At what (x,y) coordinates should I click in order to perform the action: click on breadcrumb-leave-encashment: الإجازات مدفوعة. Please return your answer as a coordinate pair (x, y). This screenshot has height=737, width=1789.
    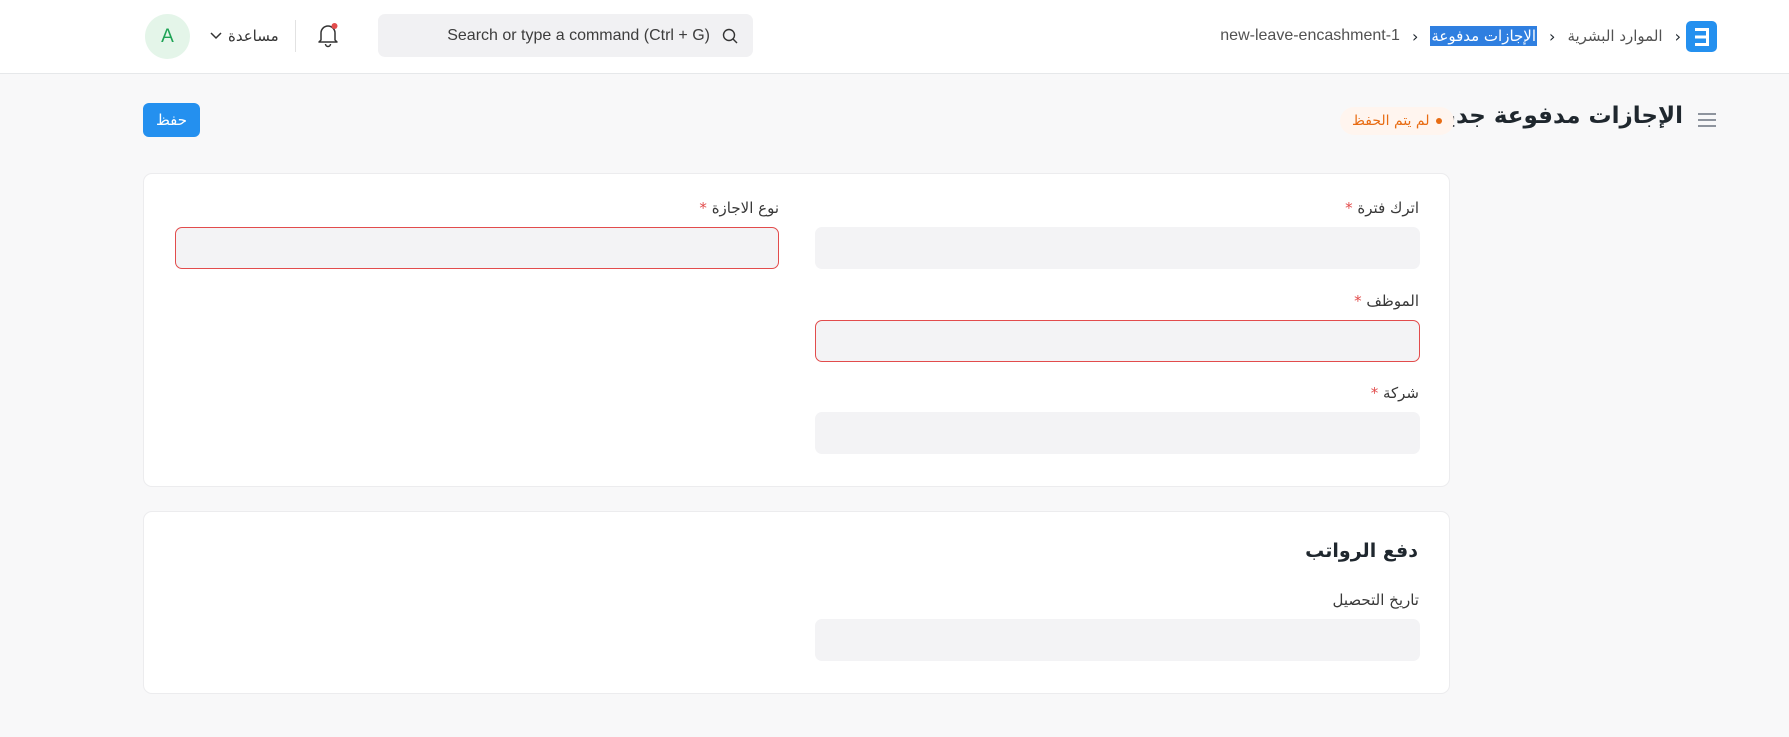
    Looking at the image, I should click on (1484, 36).